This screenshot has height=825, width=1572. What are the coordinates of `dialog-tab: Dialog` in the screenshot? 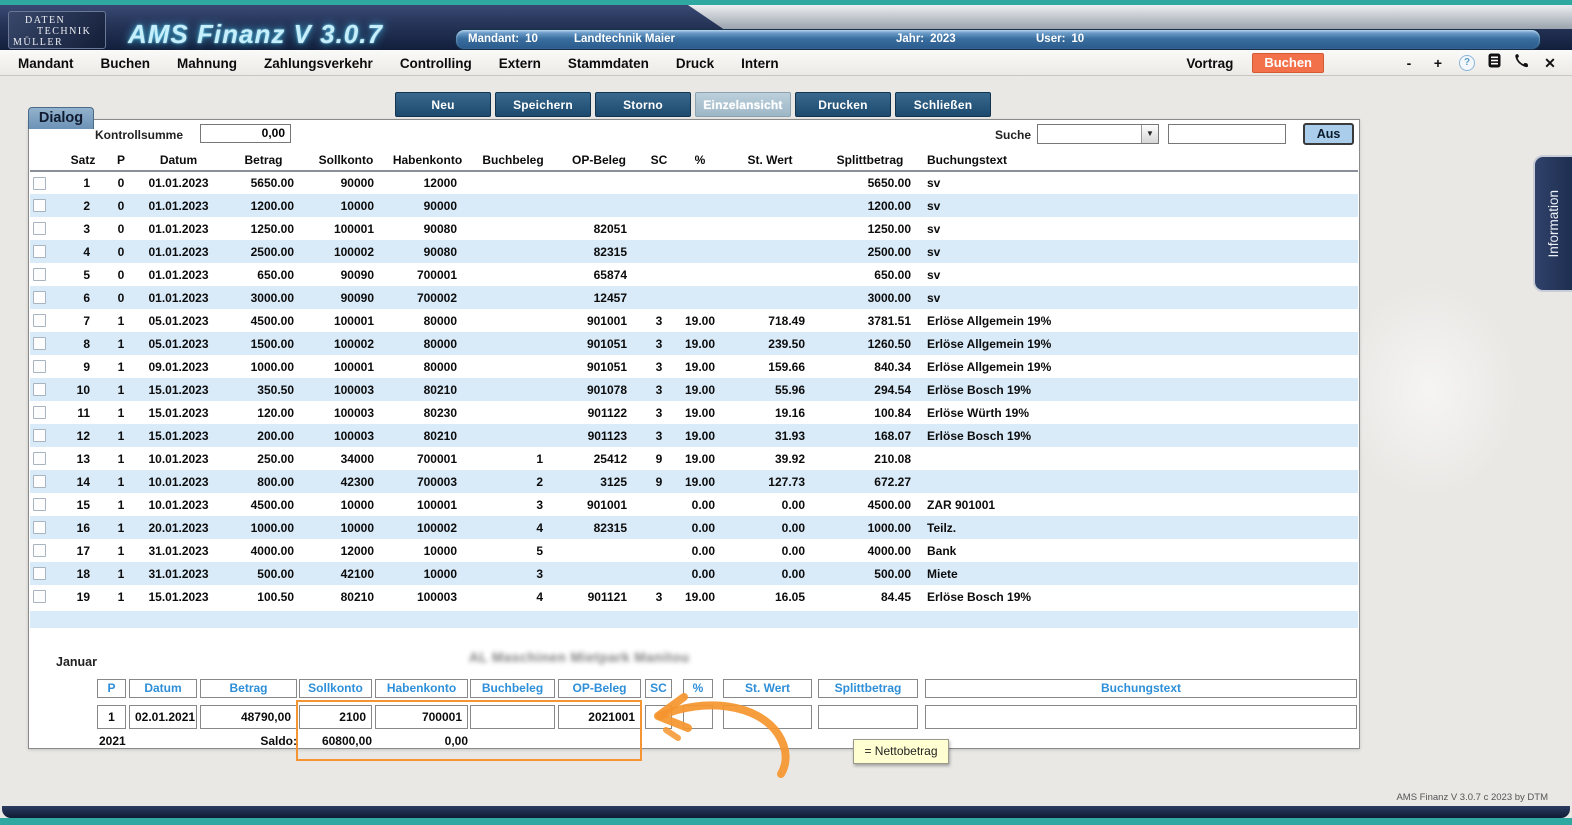 It's located at (61, 118).